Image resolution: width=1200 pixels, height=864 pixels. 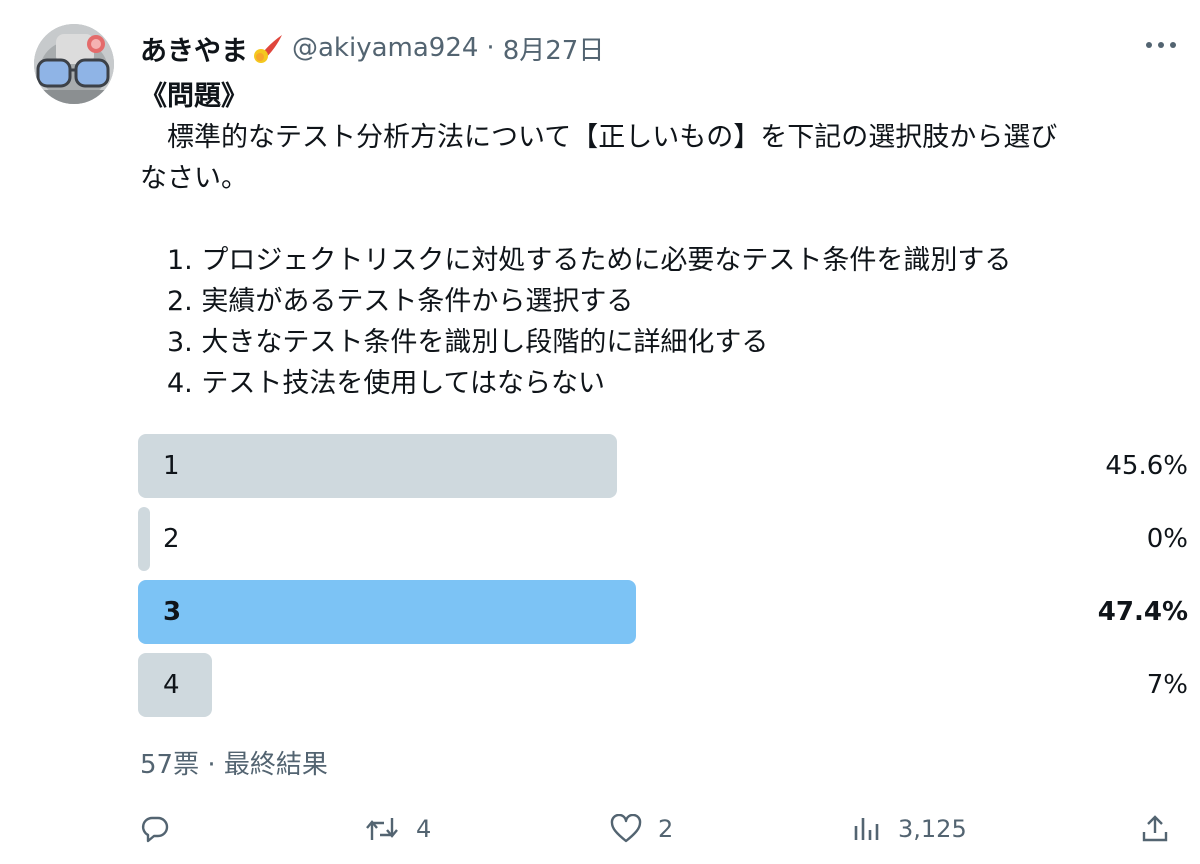 What do you see at coordinates (172, 612) in the screenshot?
I see `poll-choice-label: 3` at bounding box center [172, 612].